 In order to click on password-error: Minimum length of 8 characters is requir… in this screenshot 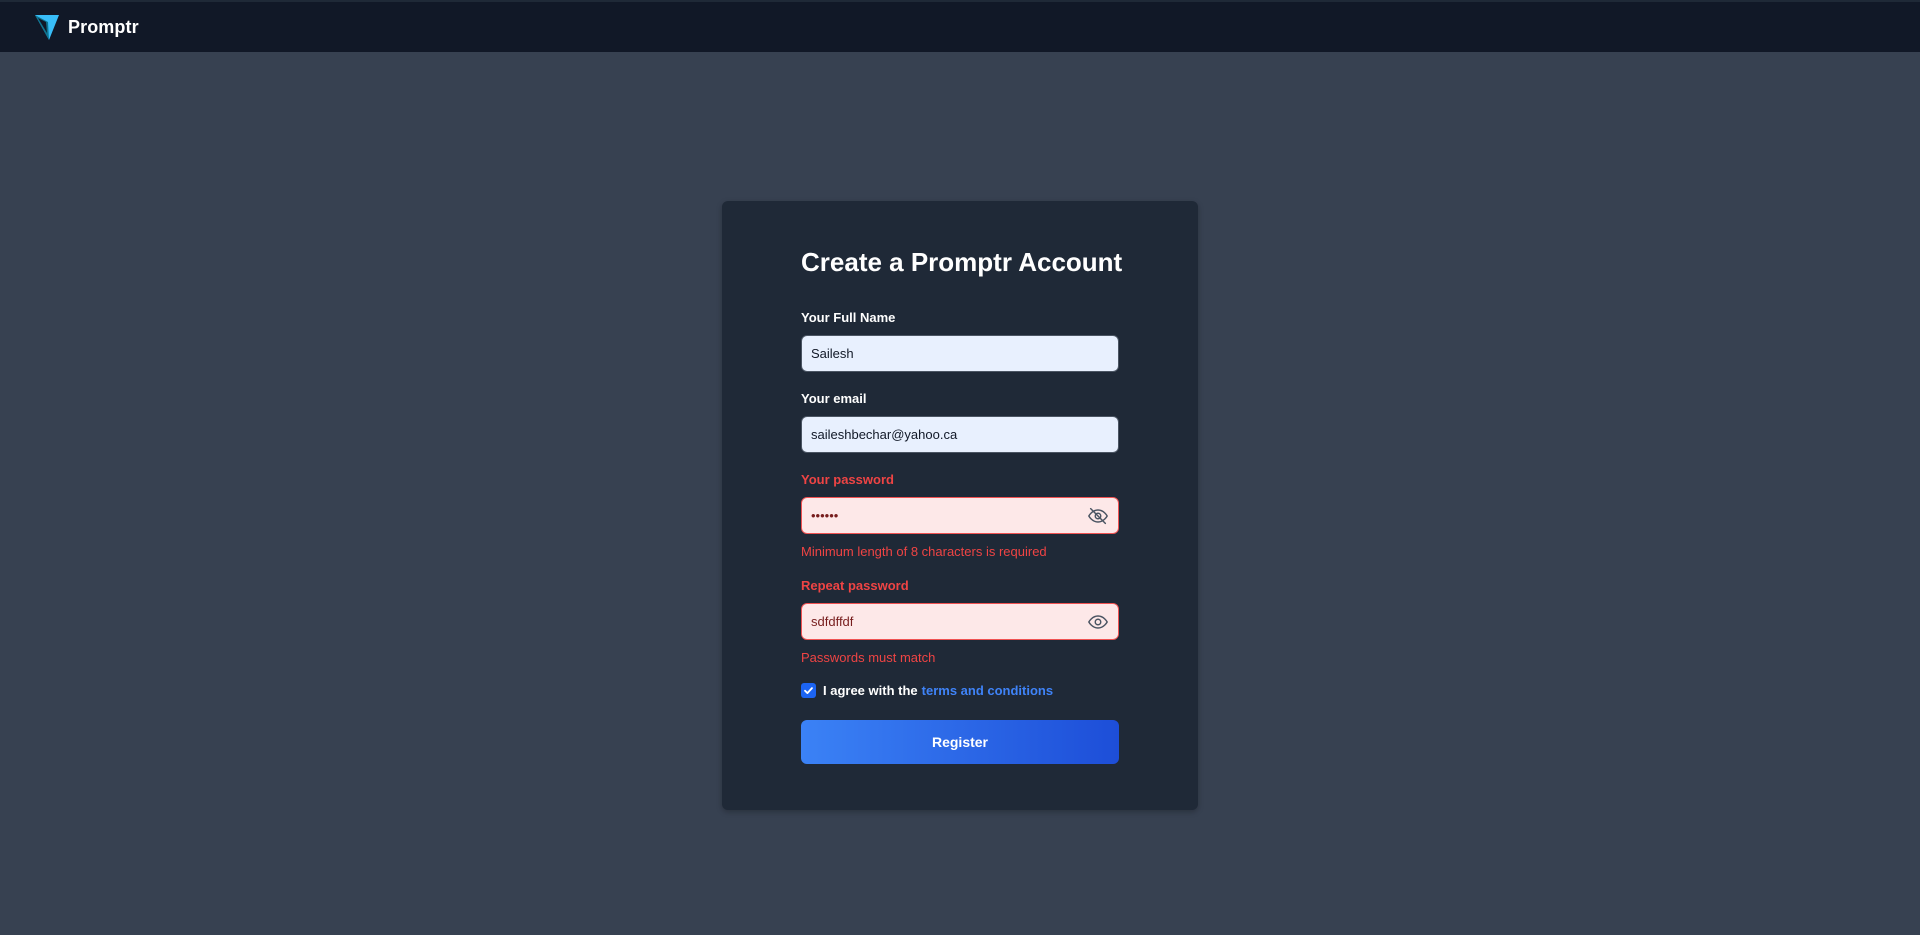, I will do `click(924, 551)`.